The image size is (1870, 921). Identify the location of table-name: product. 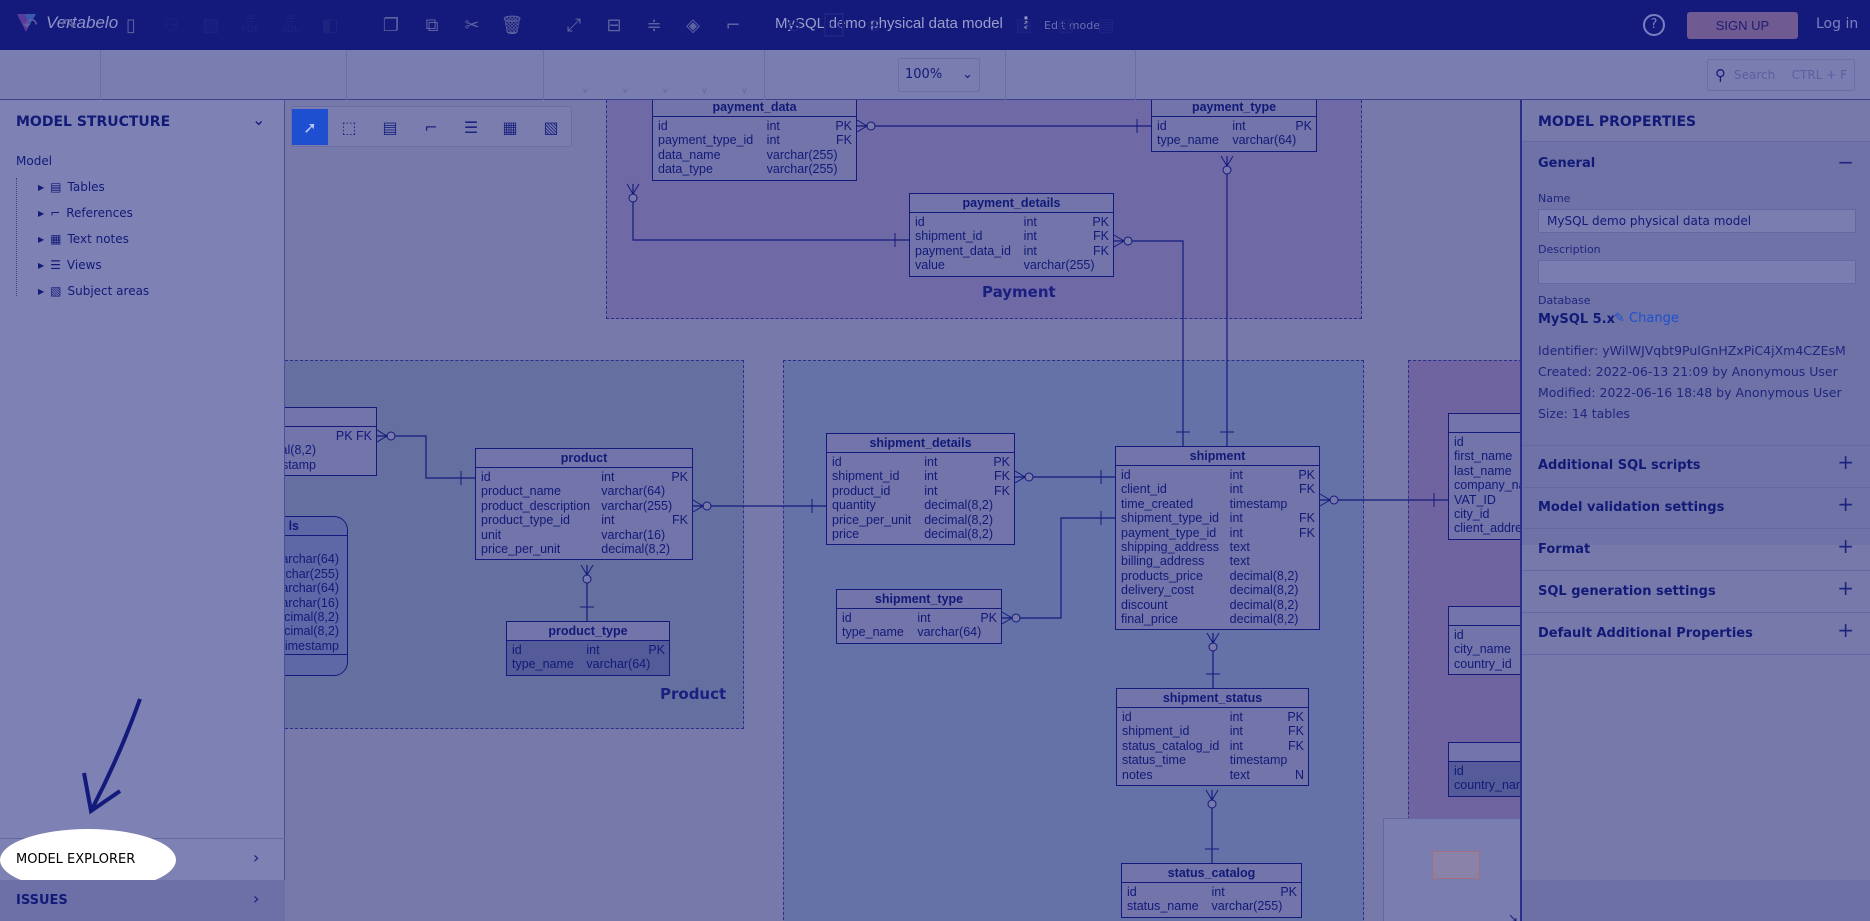
(584, 458).